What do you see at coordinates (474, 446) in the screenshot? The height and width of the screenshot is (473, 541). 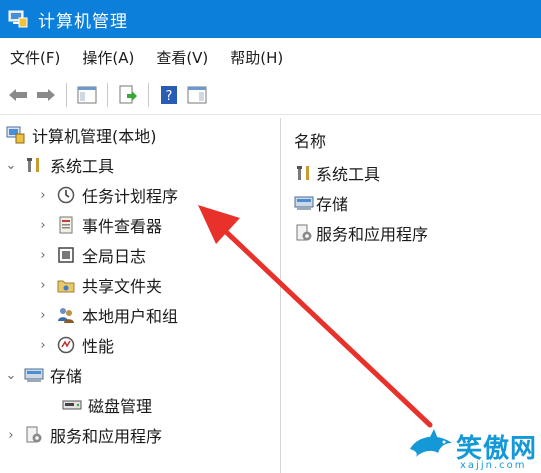 I see `watermark-logo: 笑傲网 xajjn.com` at bounding box center [474, 446].